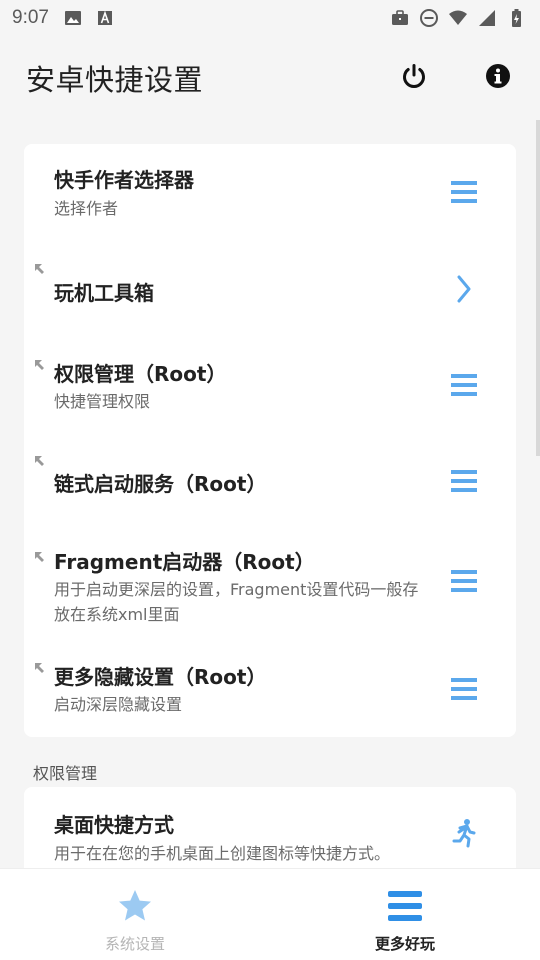  Describe the element at coordinates (115, 80) in the screenshot. I see `page-title: 安卓快捷设置` at that location.